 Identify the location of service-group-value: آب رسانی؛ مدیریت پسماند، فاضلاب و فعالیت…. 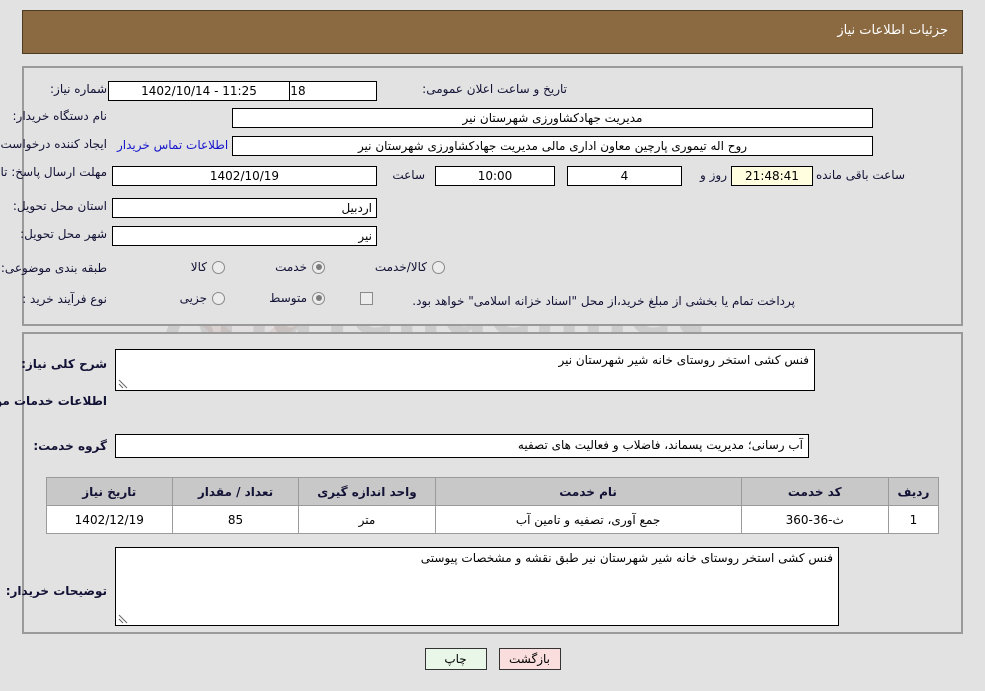
(462, 446).